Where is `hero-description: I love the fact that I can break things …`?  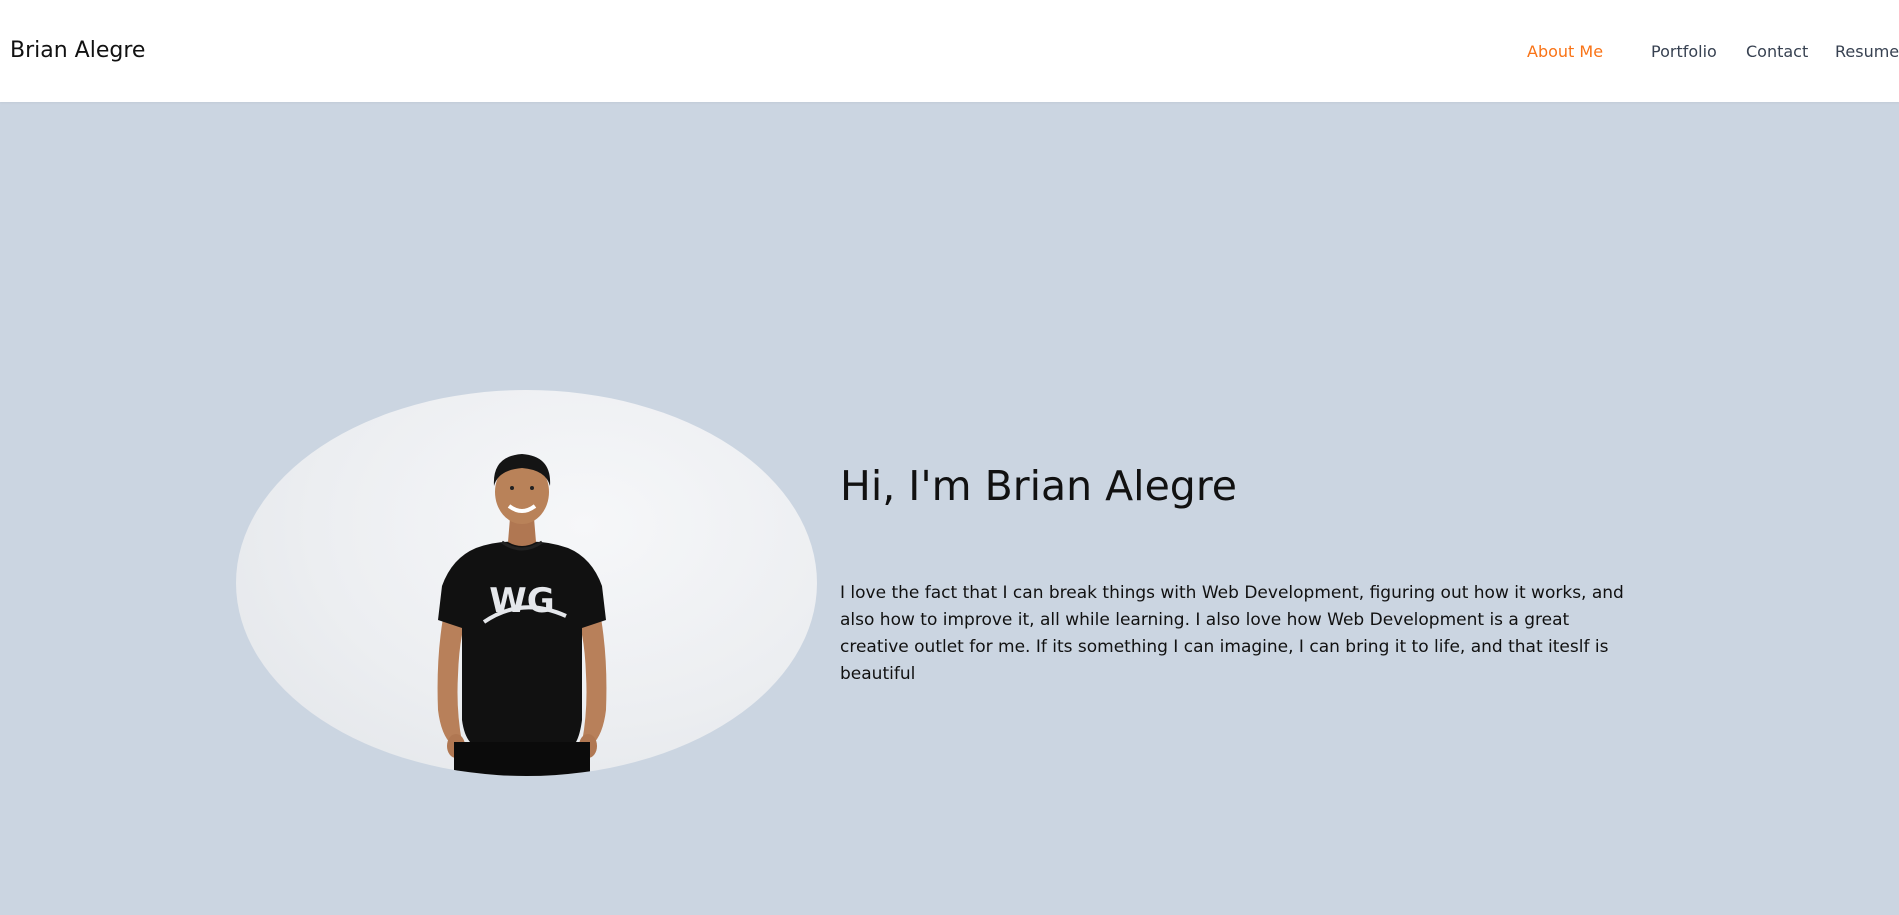
hero-description: I love the fact that I can break things … is located at coordinates (1232, 633).